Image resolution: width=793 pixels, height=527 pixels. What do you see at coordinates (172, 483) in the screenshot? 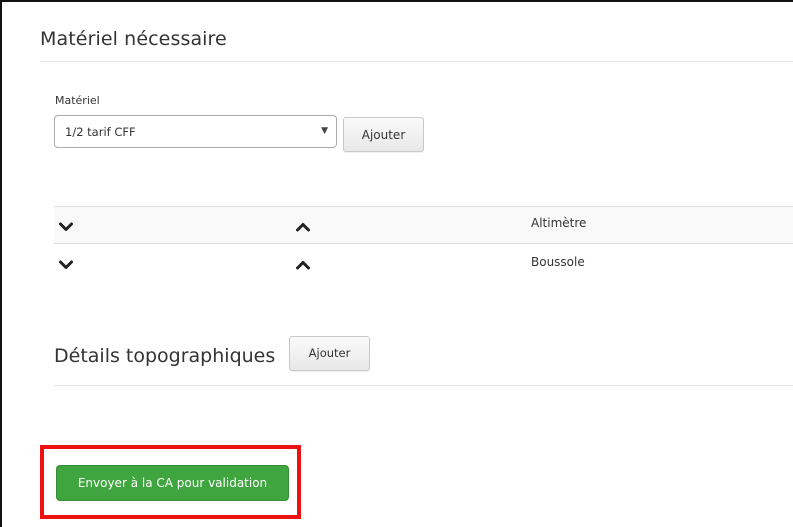
I see `submit-validation-button: Envoyer à la CA pour validation` at bounding box center [172, 483].